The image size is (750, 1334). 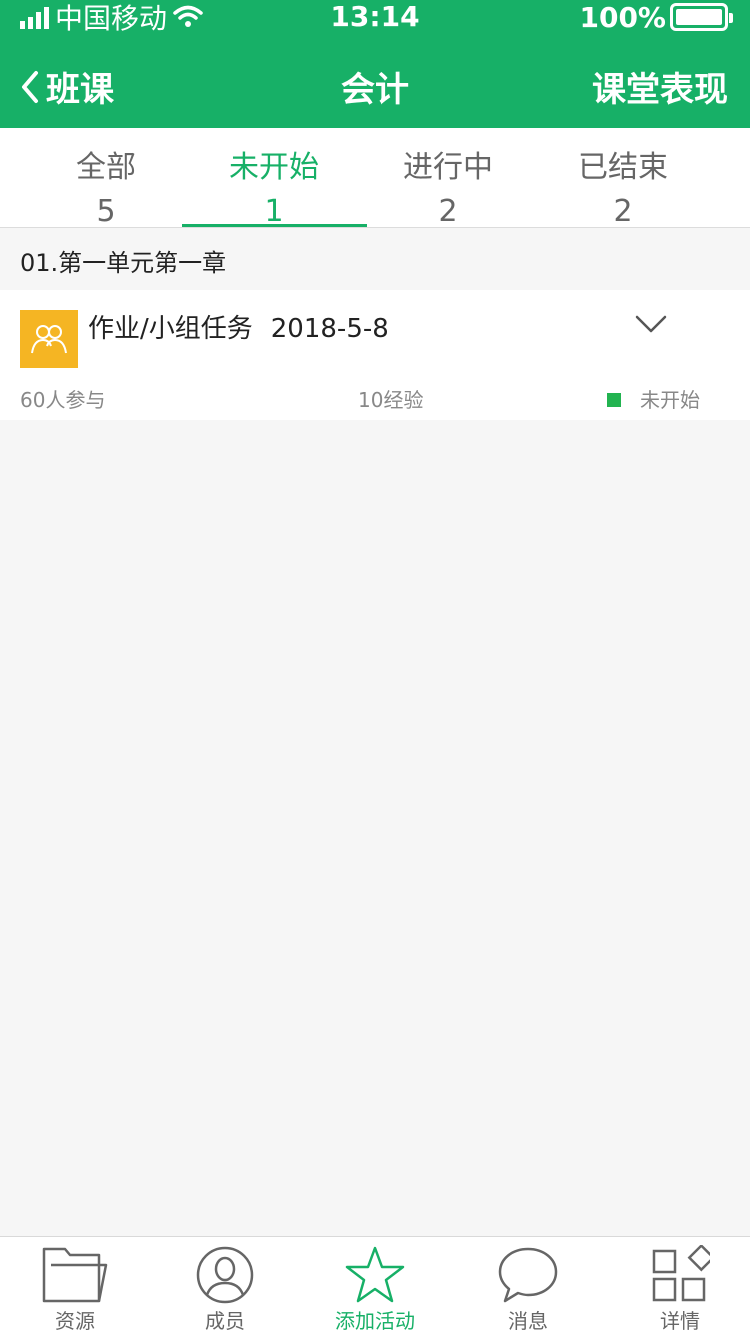 I want to click on activity-card: 作业/小组任务 2018-5-8 60人参与 10经验 未开始, so click(x=375, y=355).